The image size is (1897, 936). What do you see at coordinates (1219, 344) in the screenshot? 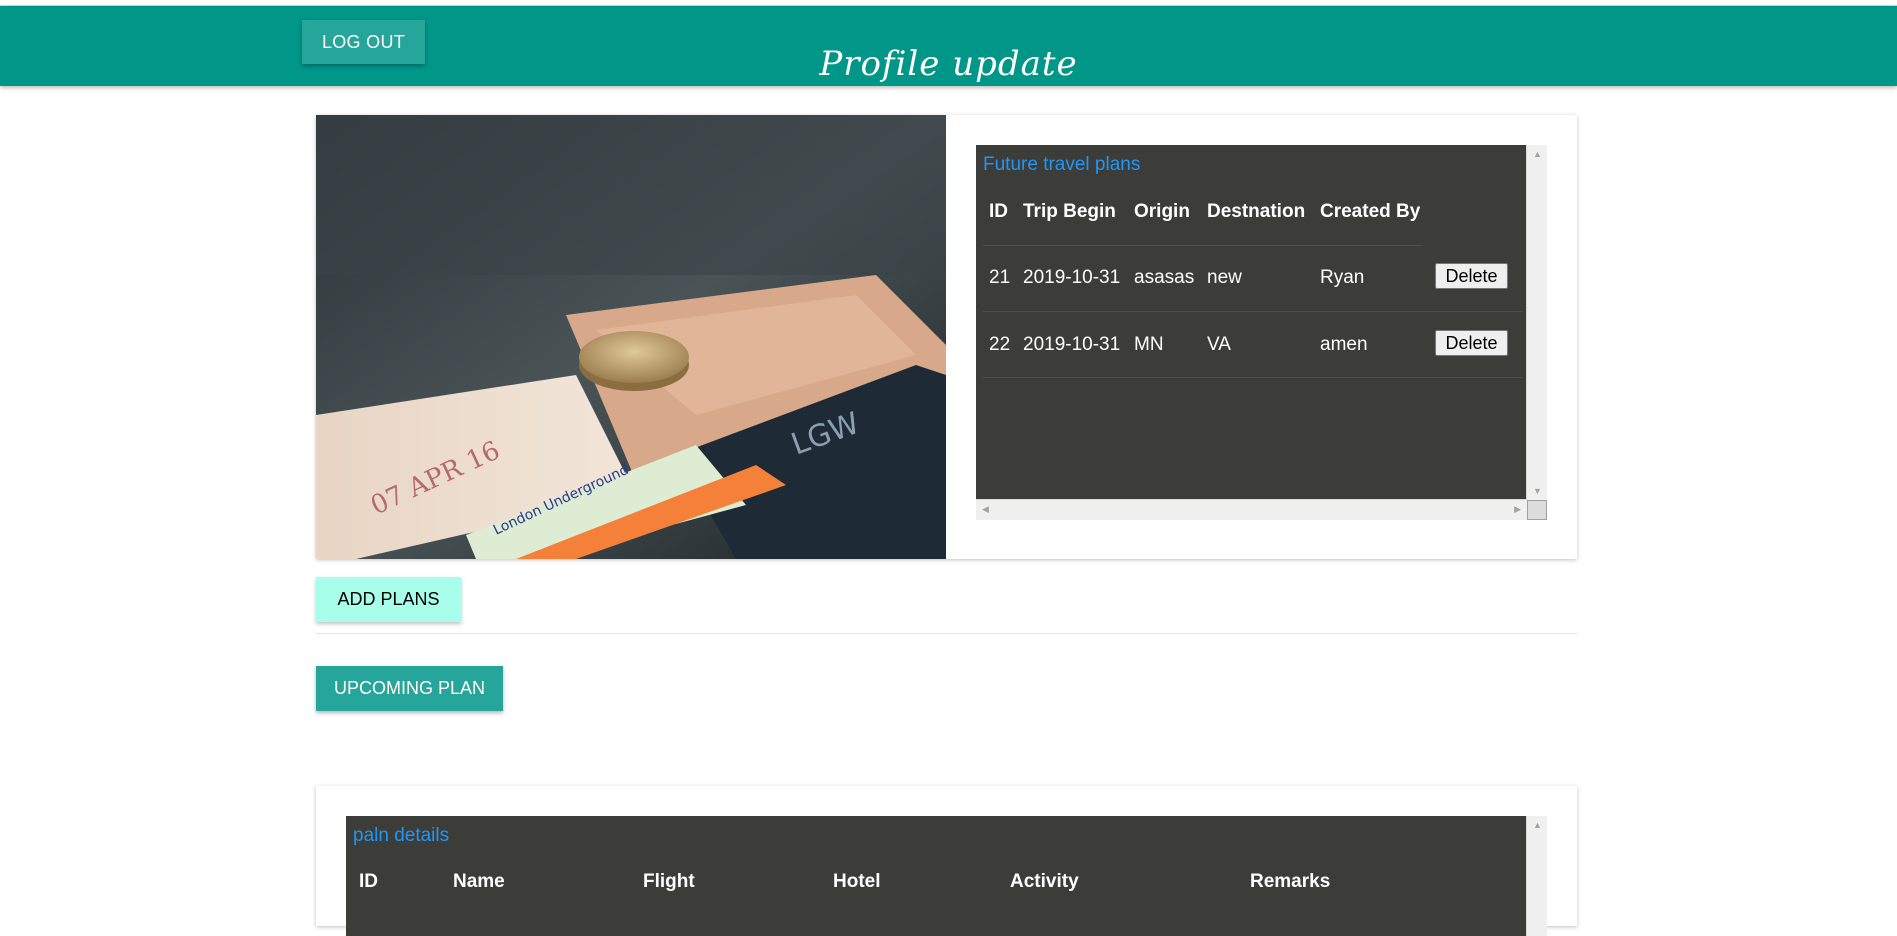
I see `cell-destination: VA` at bounding box center [1219, 344].